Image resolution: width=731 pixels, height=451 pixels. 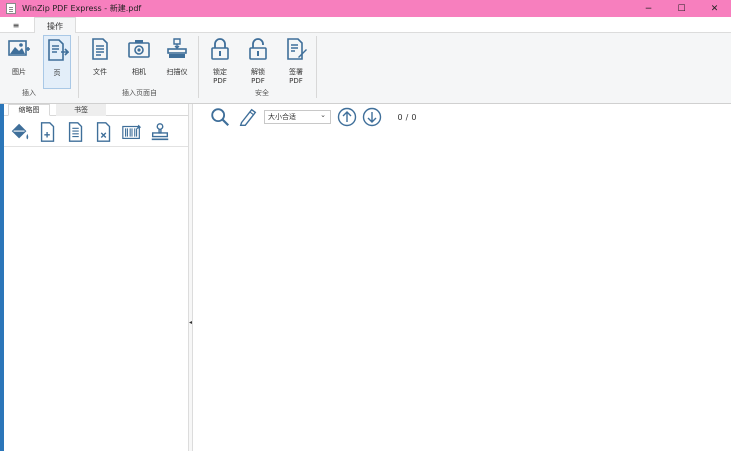 I want to click on side-panel-toolbar, so click(x=90, y=132).